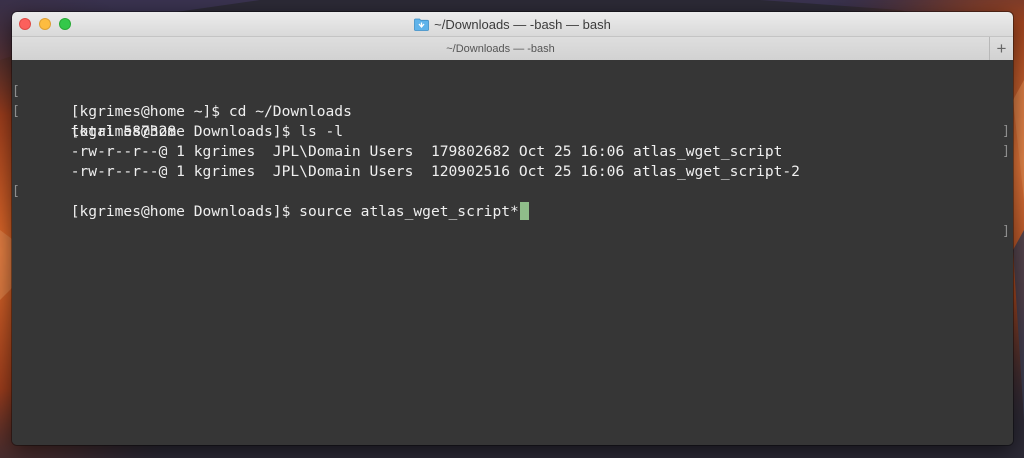 This screenshot has height=458, width=1024. I want to click on plus-icon: +, so click(1001, 48).